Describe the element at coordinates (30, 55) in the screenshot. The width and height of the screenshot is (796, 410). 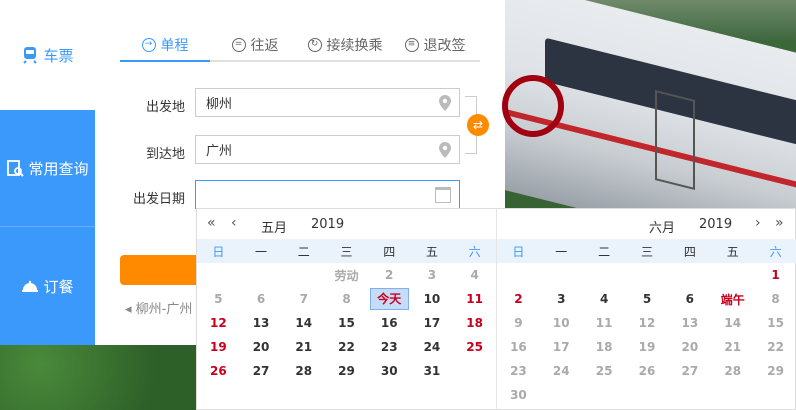
I see `train-icon` at that location.